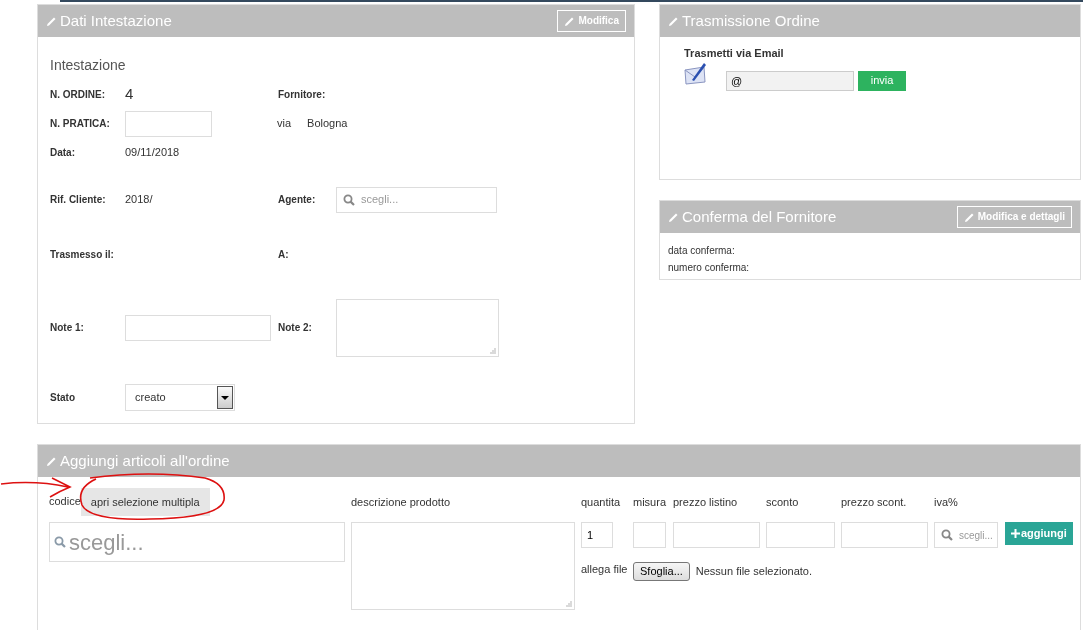  I want to click on panel-title: Aggiungi articoli all'ordine, so click(145, 460).